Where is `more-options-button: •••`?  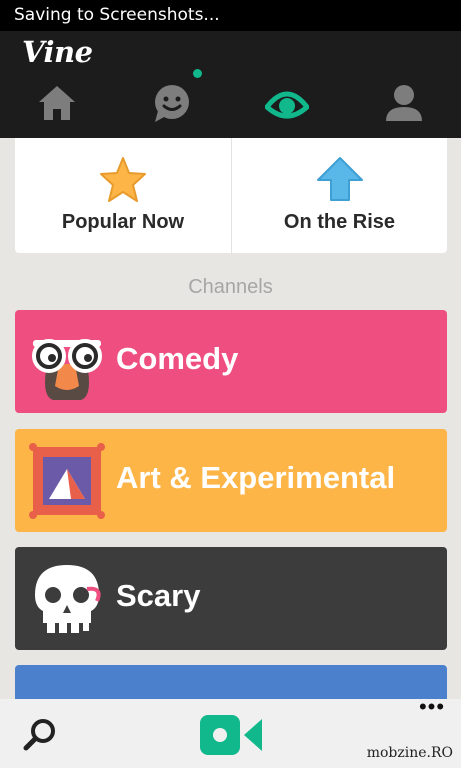 more-options-button: ••• is located at coordinates (432, 707).